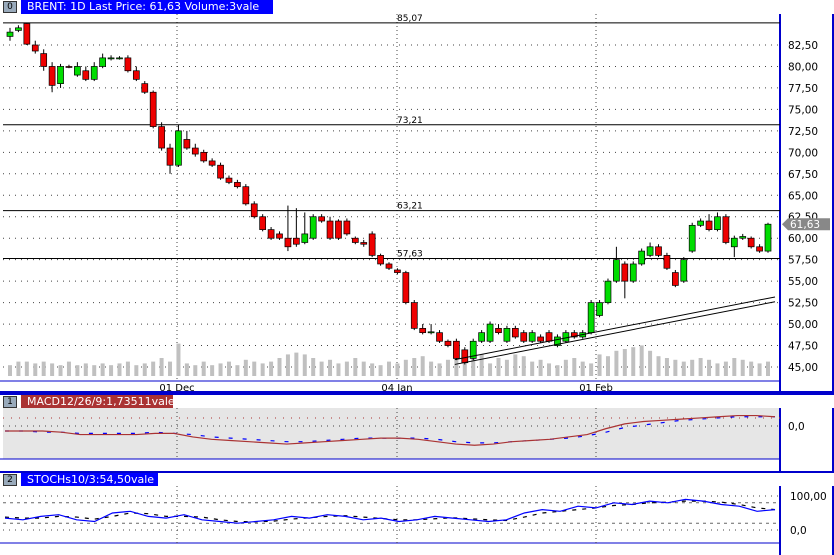 This screenshot has width=834, height=555. I want to click on y-tick-label: 57,50, so click(803, 261).